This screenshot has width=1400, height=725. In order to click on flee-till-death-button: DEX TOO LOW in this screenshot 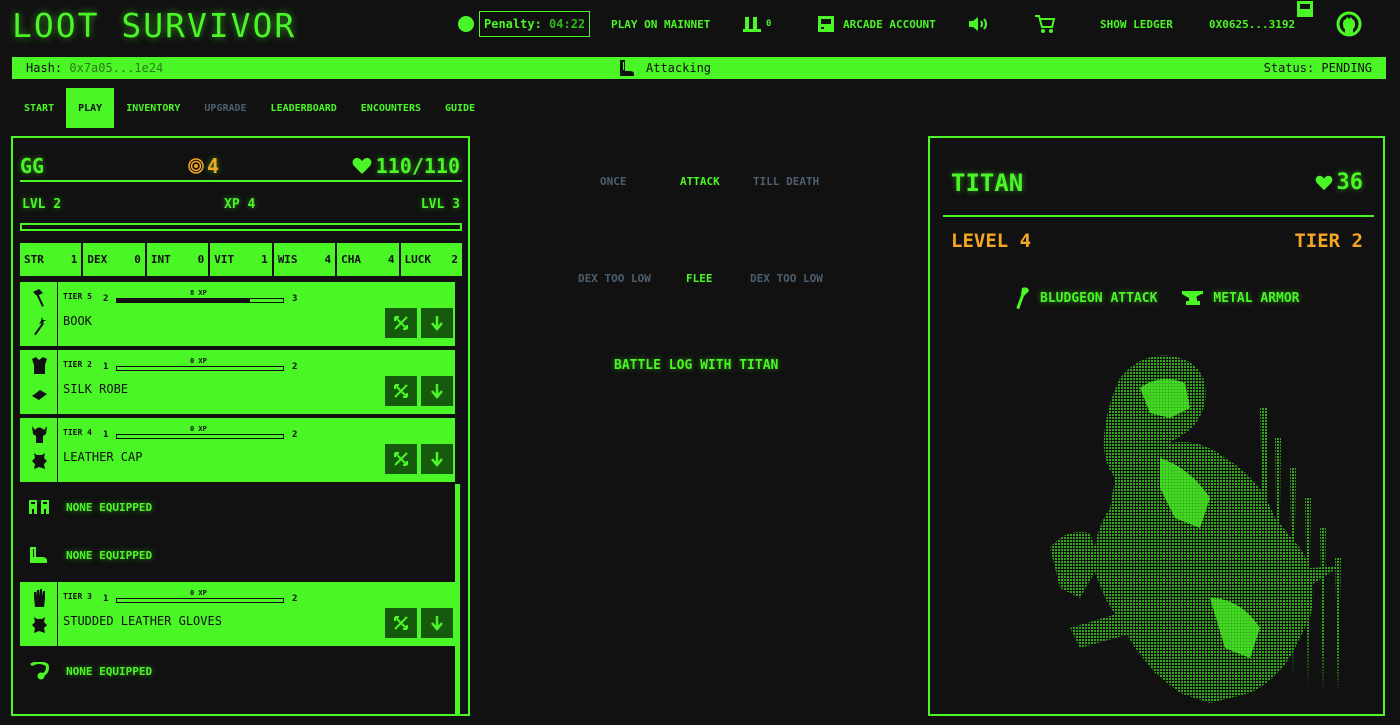, I will do `click(786, 278)`.